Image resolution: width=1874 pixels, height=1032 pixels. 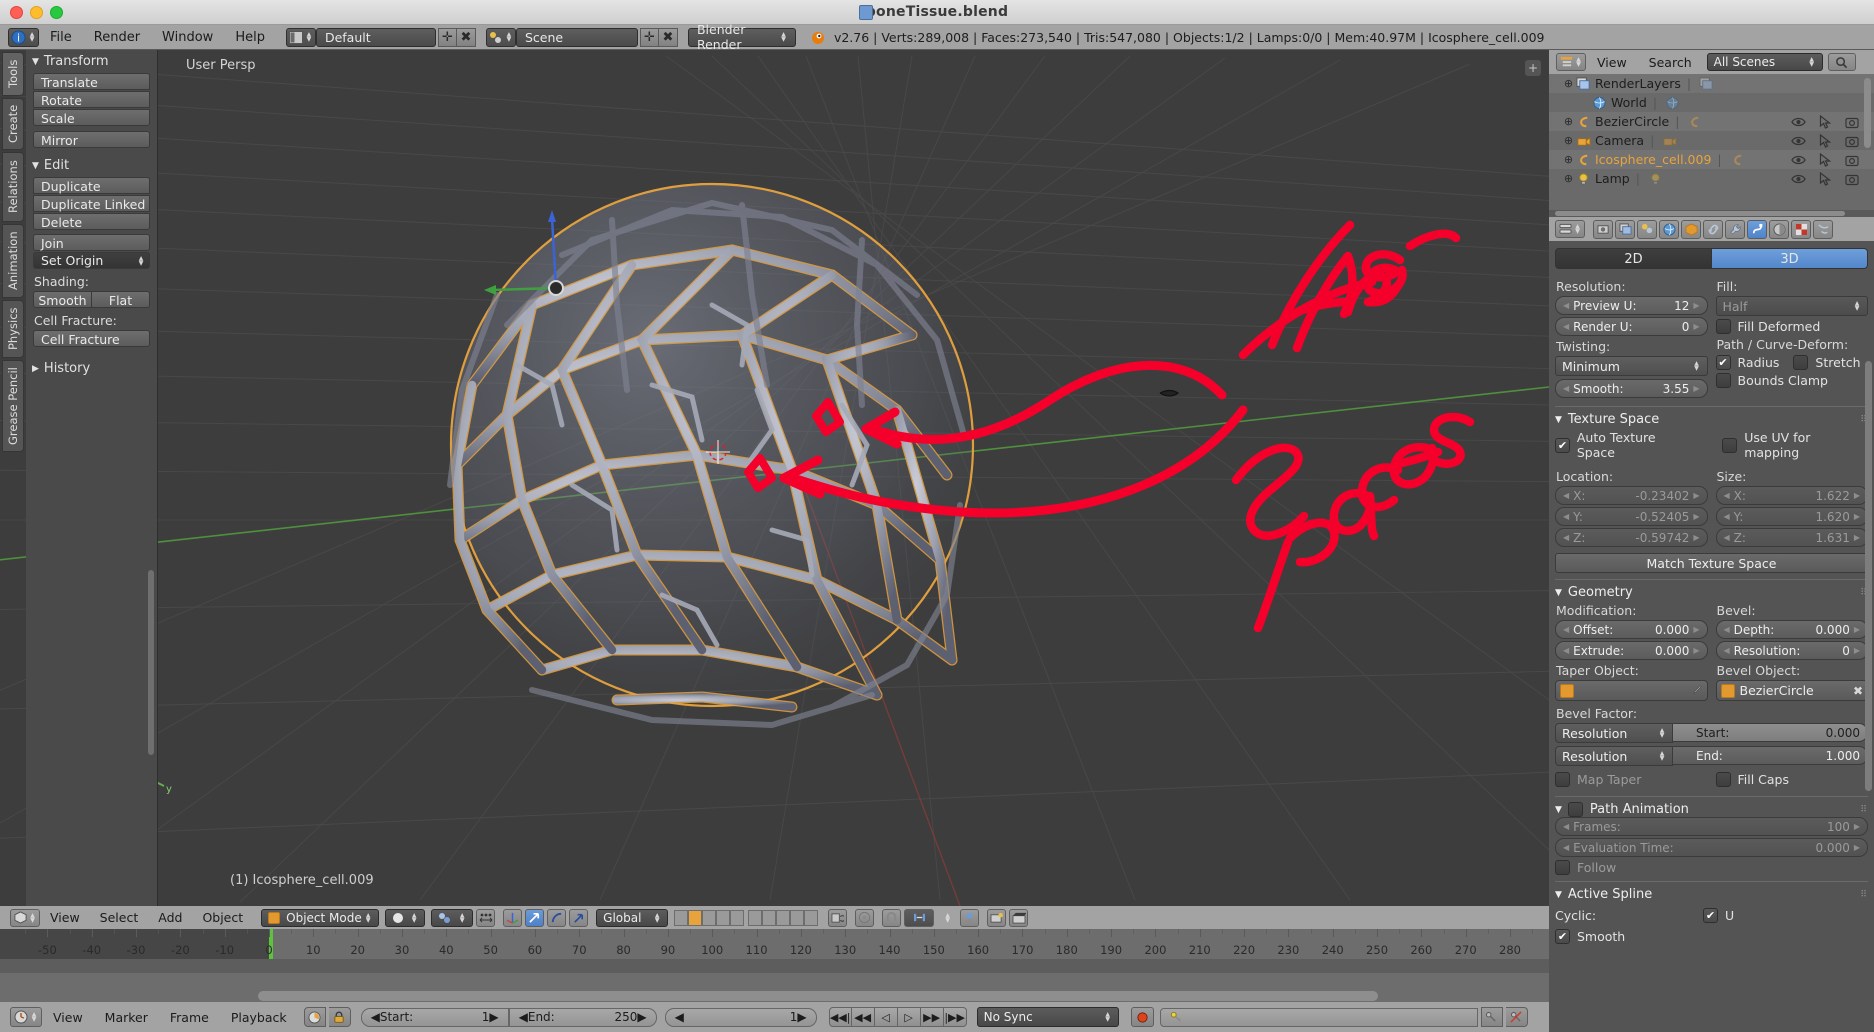 I want to click on translate-button: Translate, so click(x=91, y=81).